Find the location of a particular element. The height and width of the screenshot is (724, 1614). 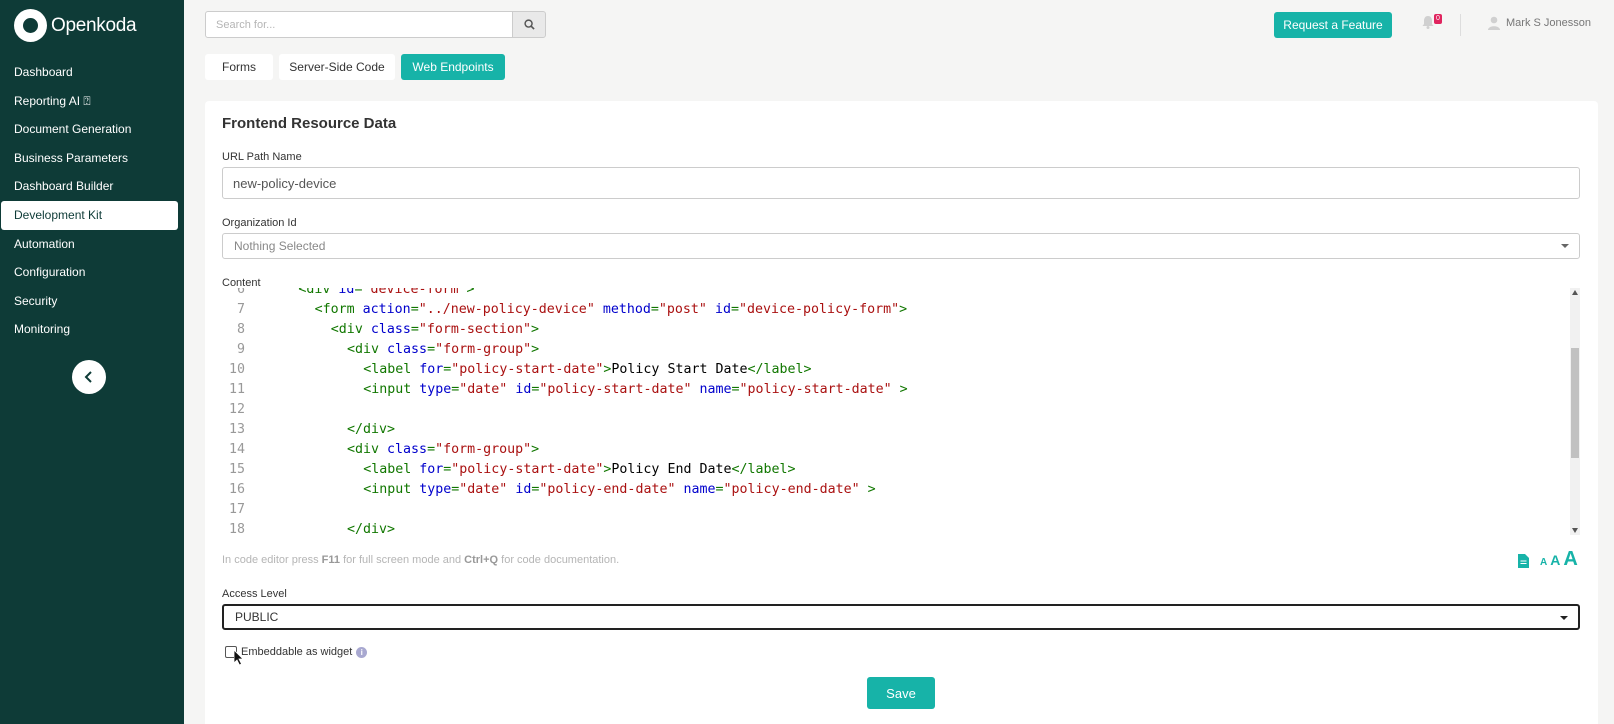

sidebar-item-document-generation: Document Generation is located at coordinates (92, 129).